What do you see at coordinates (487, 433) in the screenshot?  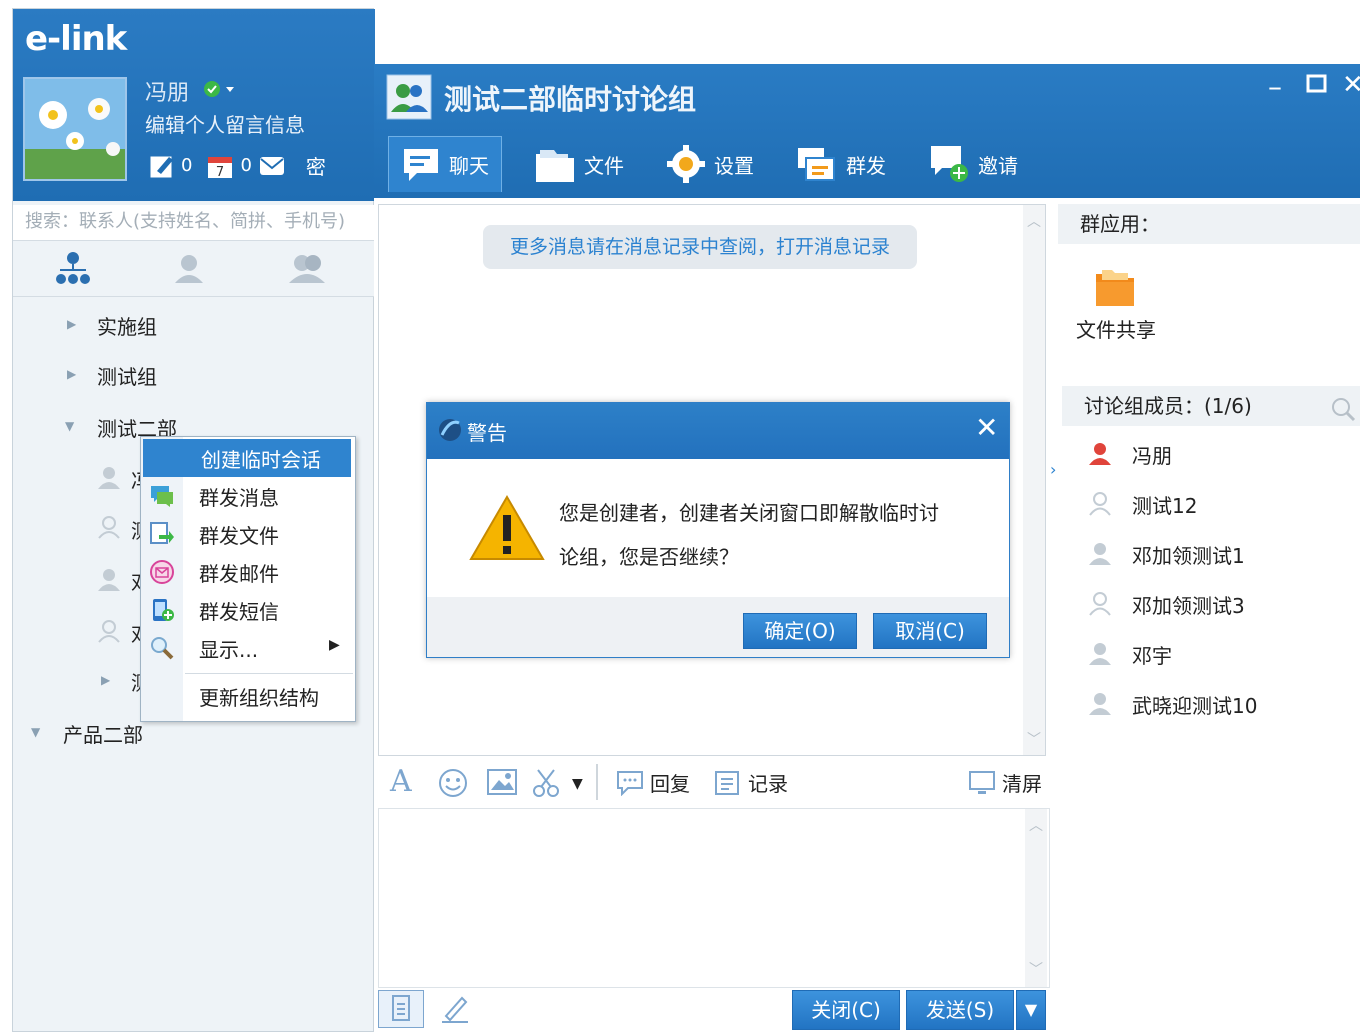 I see `dialog-title: 警告` at bounding box center [487, 433].